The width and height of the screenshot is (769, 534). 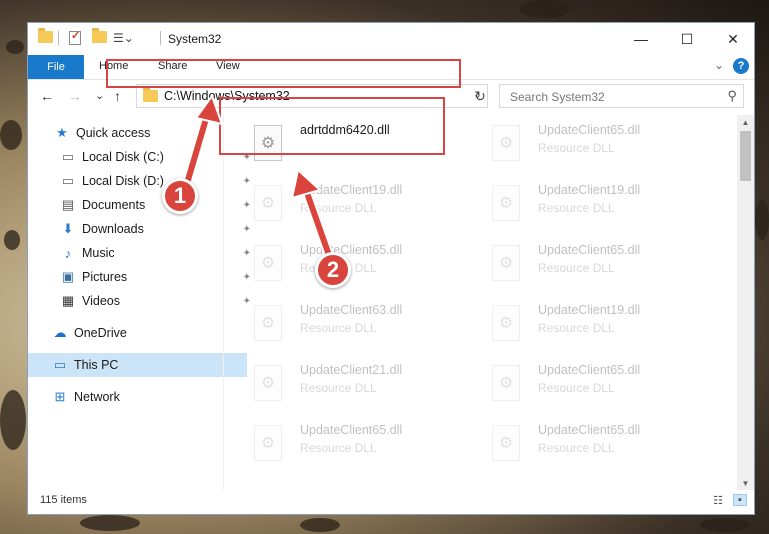 I want to click on music-icon: ♪, so click(x=68, y=253).